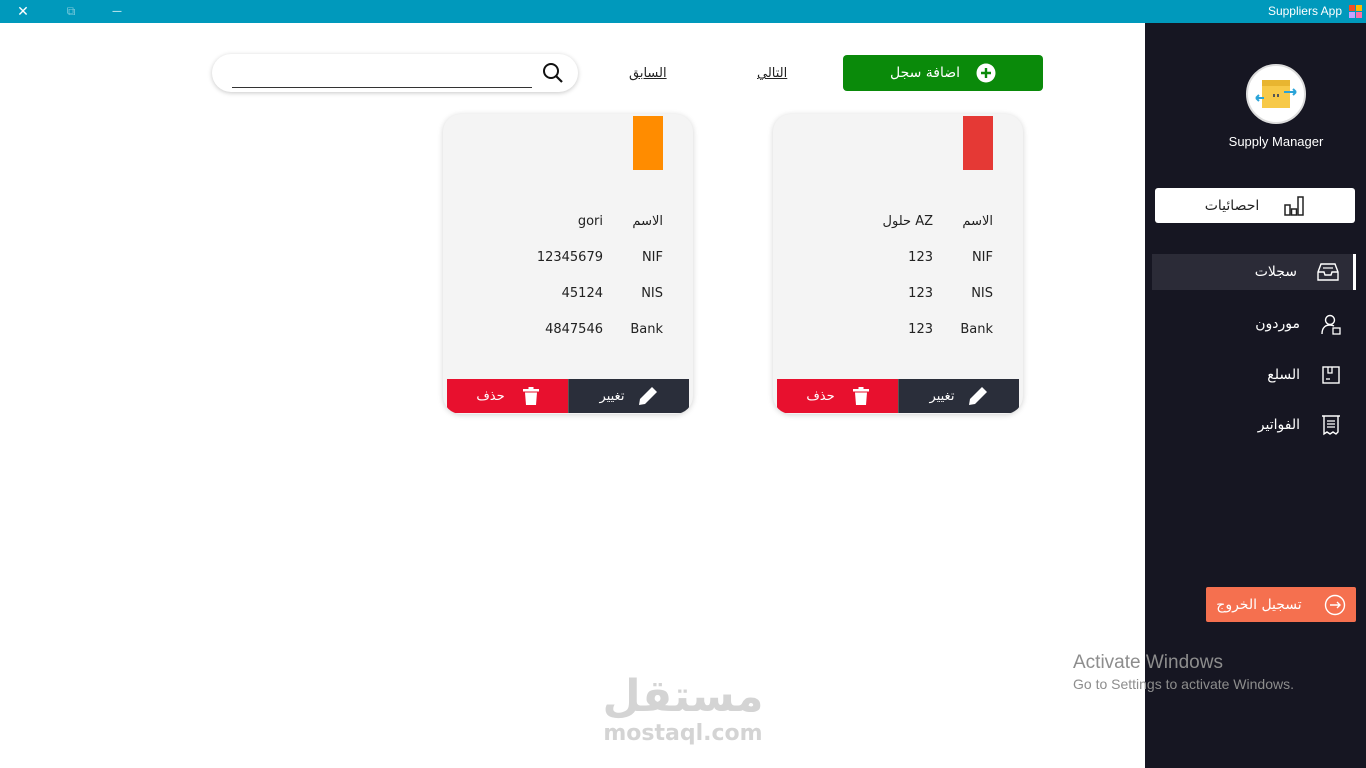 The image size is (1366, 768). I want to click on restore-window-button: ⧉, so click(71, 11).